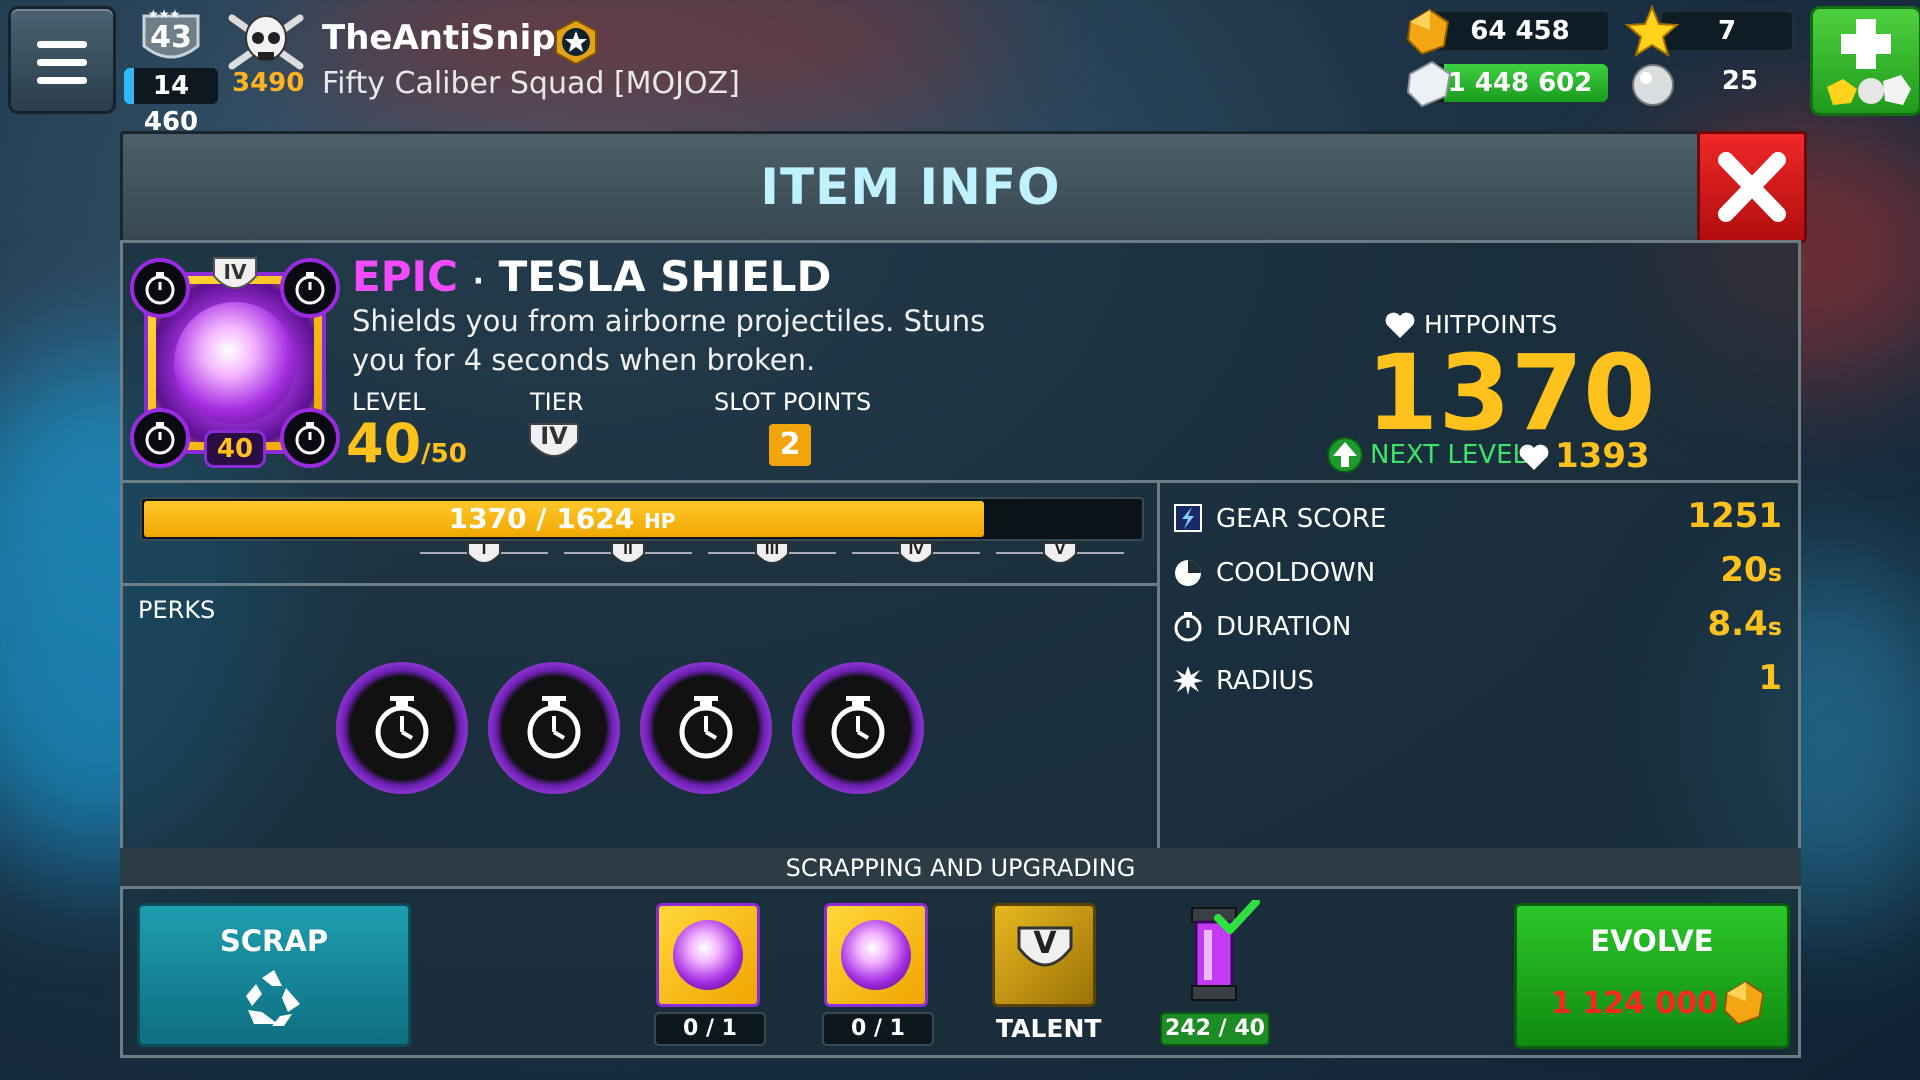 This screenshot has width=1920, height=1080. Describe the element at coordinates (1188, 573) in the screenshot. I see `cooldown-icon` at that location.